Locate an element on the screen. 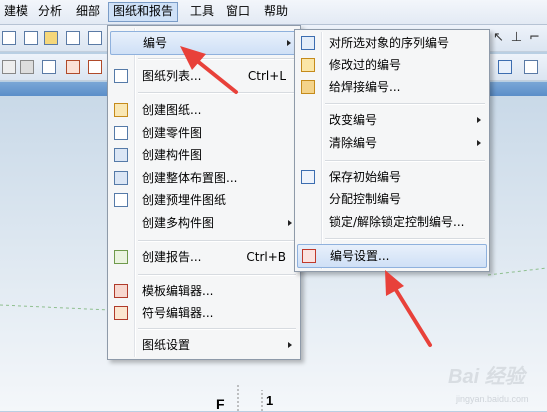 The height and width of the screenshot is (412, 547). arrow-to-settings is located at coordinates (408, 308).